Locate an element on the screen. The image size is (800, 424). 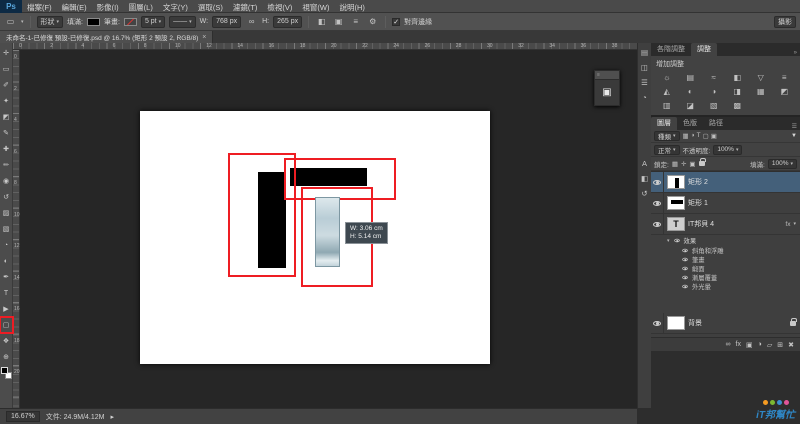
history-brush-tool: ↺ is located at coordinates (6, 197).